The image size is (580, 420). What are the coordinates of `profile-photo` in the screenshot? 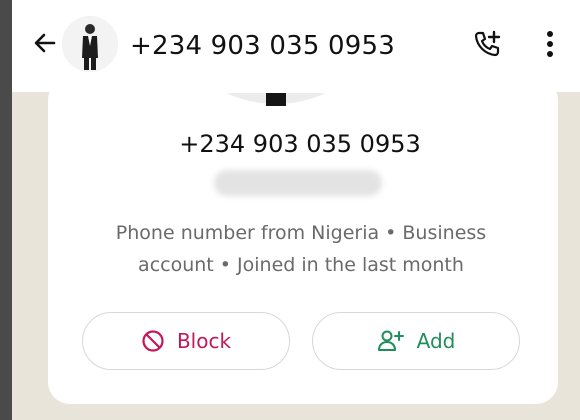 It's located at (276, 99).